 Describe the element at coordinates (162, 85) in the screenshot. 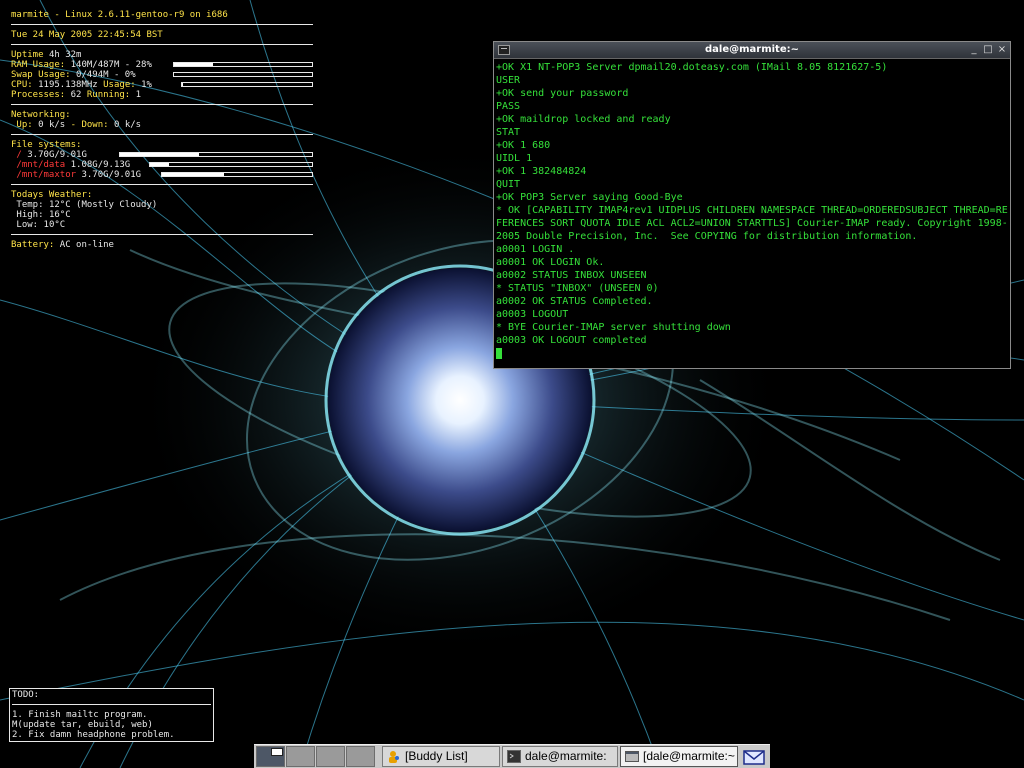

I see `cpu-row: CPU: 1195.138MHz Usage: 1%` at that location.